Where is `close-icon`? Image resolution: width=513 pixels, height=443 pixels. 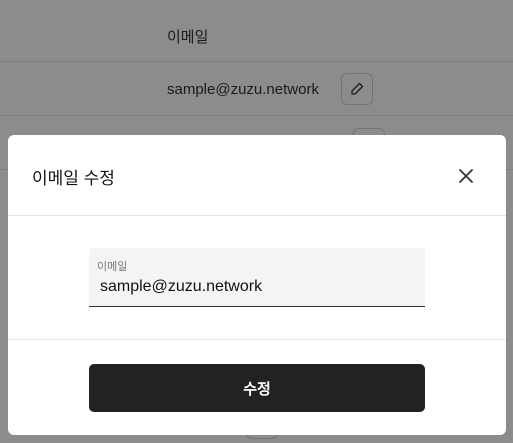 close-icon is located at coordinates (466, 176).